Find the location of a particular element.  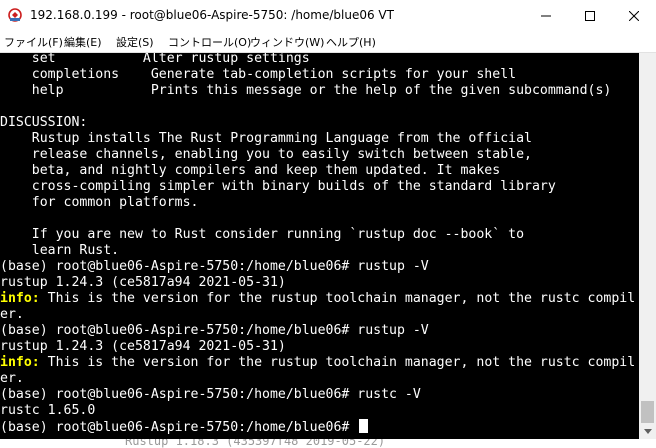

close-button is located at coordinates (634, 15).